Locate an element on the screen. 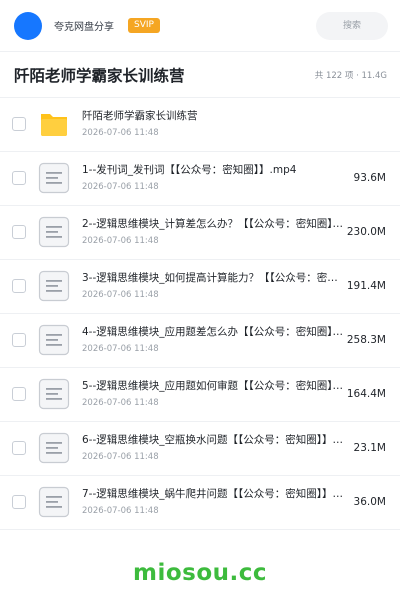 Image resolution: width=400 pixels, height=600 pixels. header: 夸克网盘分享 SVIP is located at coordinates (200, 26).